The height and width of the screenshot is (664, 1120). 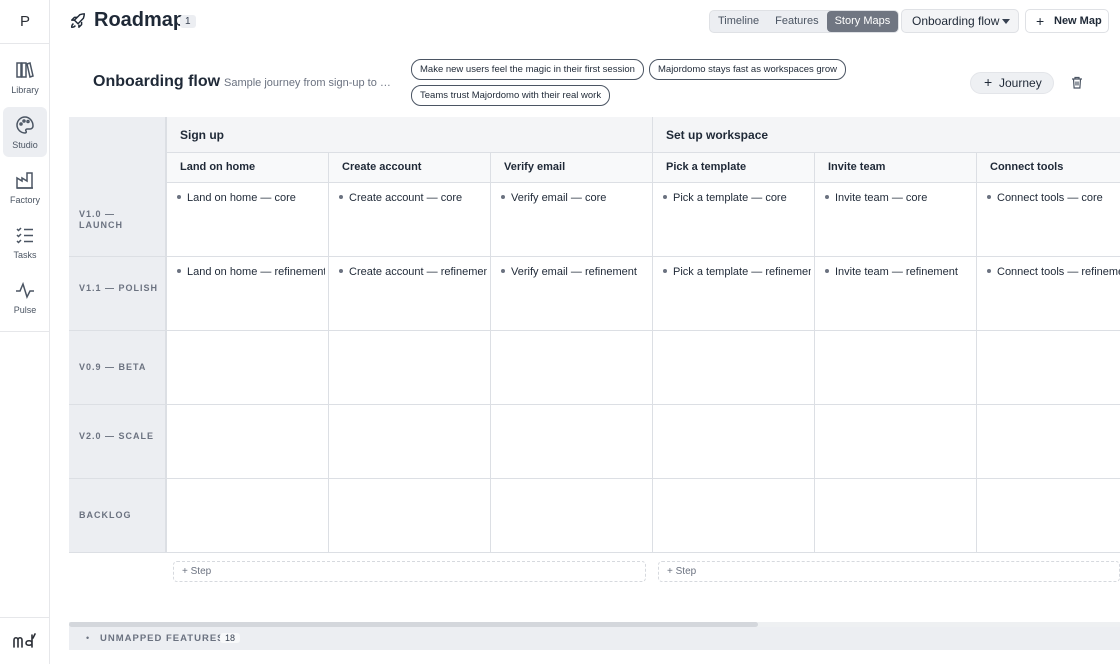 What do you see at coordinates (119, 515) in the screenshot?
I see `release-label: BACKLOG` at bounding box center [119, 515].